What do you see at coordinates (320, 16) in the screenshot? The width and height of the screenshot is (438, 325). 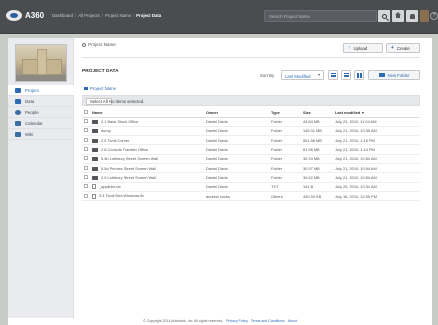 I see `search-input` at bounding box center [320, 16].